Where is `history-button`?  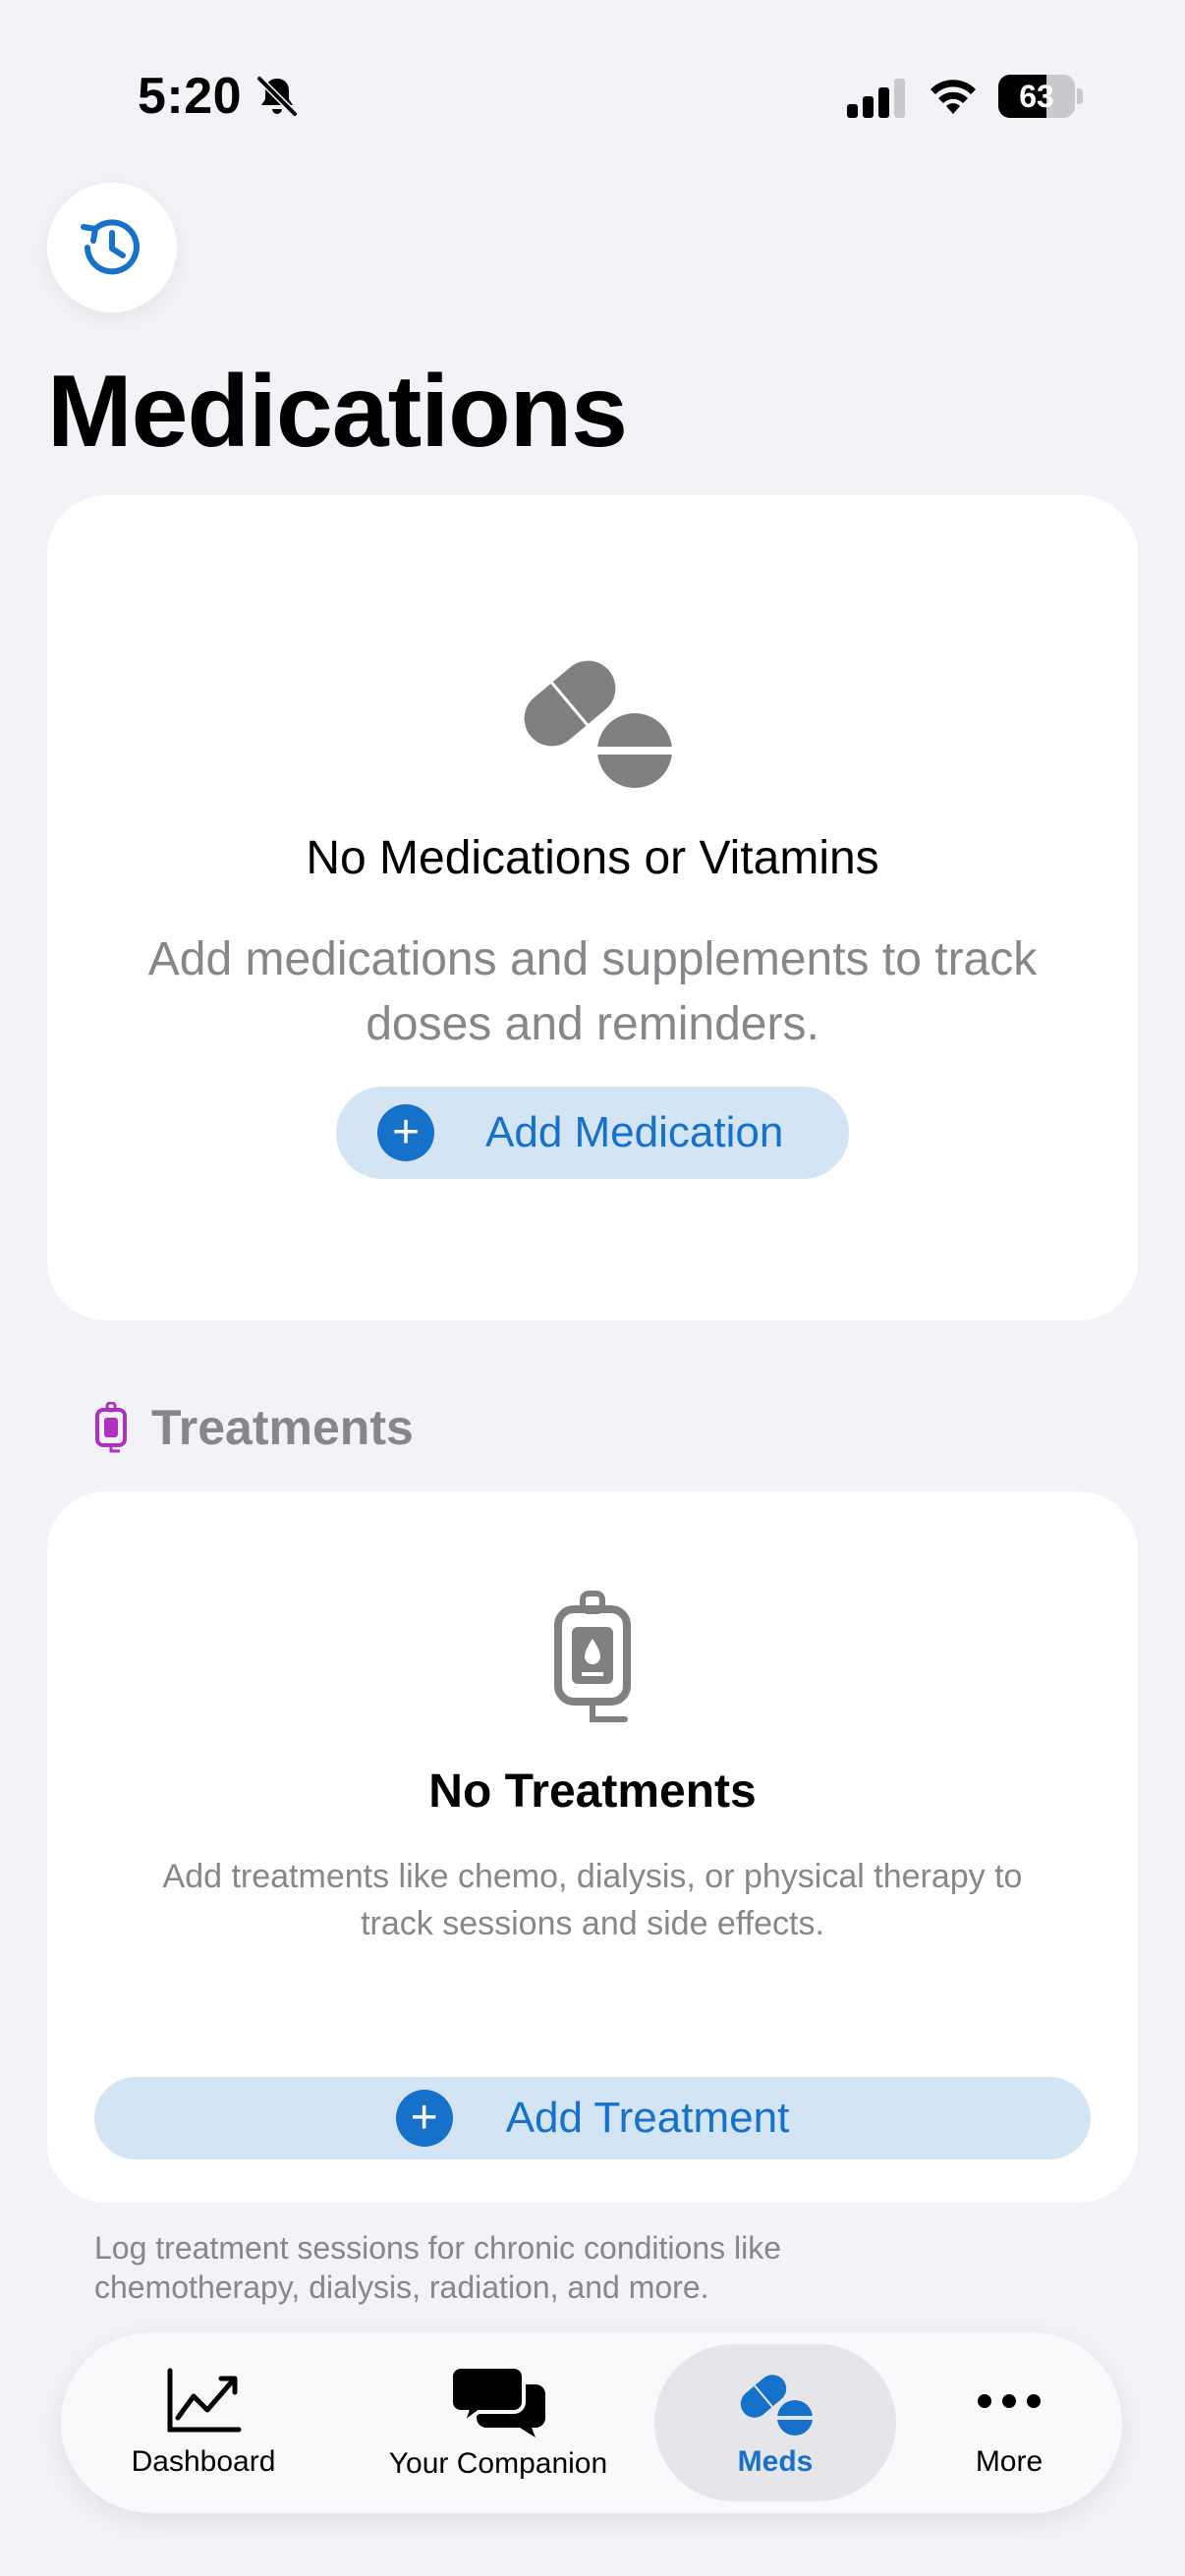 history-button is located at coordinates (112, 247).